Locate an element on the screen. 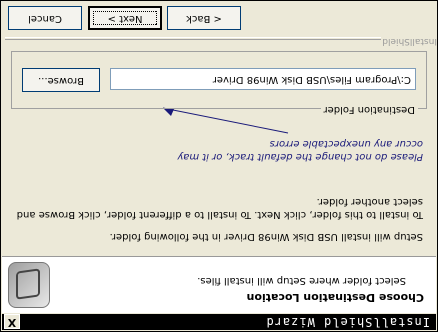 This screenshot has height=332, width=438. window-title: InstallShield Wizard is located at coordinates (348, 322).